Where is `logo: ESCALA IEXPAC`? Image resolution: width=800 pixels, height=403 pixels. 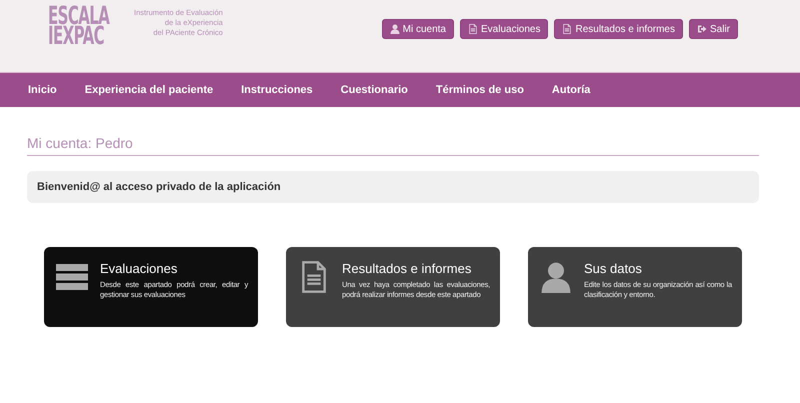
logo: ESCALA IEXPAC is located at coordinates (79, 26).